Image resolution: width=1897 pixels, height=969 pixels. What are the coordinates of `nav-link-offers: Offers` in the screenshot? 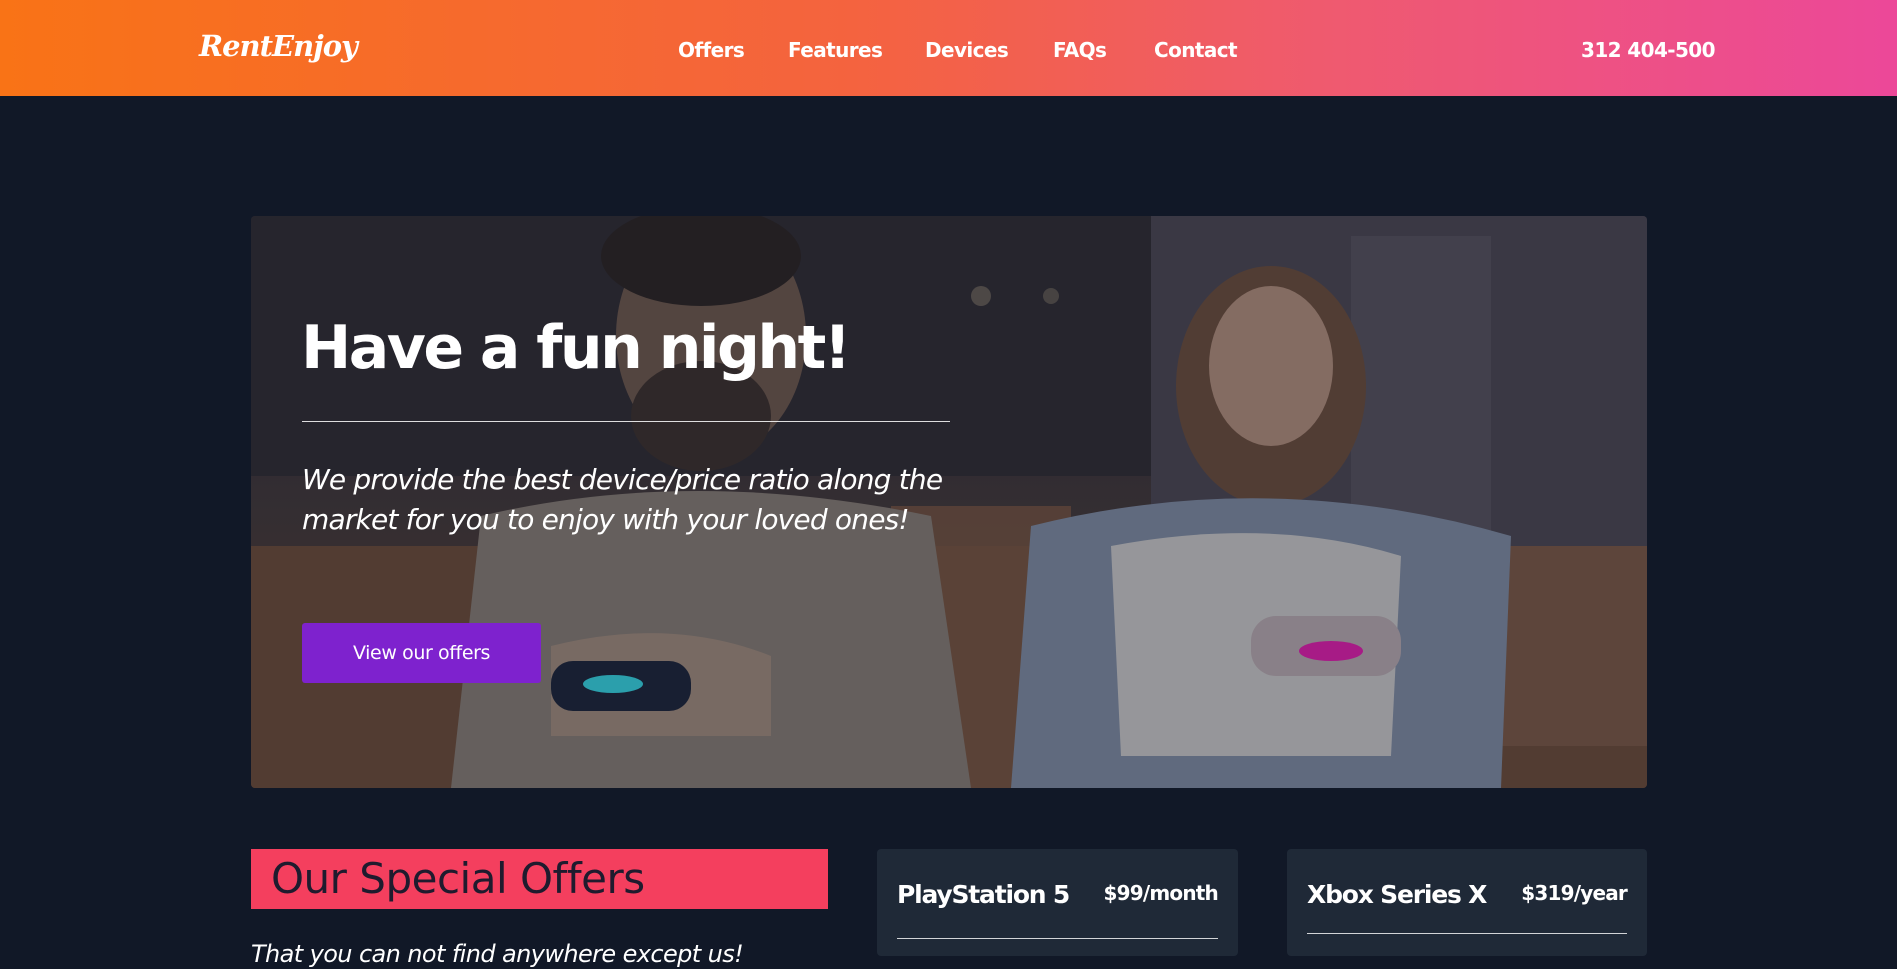 It's located at (711, 50).